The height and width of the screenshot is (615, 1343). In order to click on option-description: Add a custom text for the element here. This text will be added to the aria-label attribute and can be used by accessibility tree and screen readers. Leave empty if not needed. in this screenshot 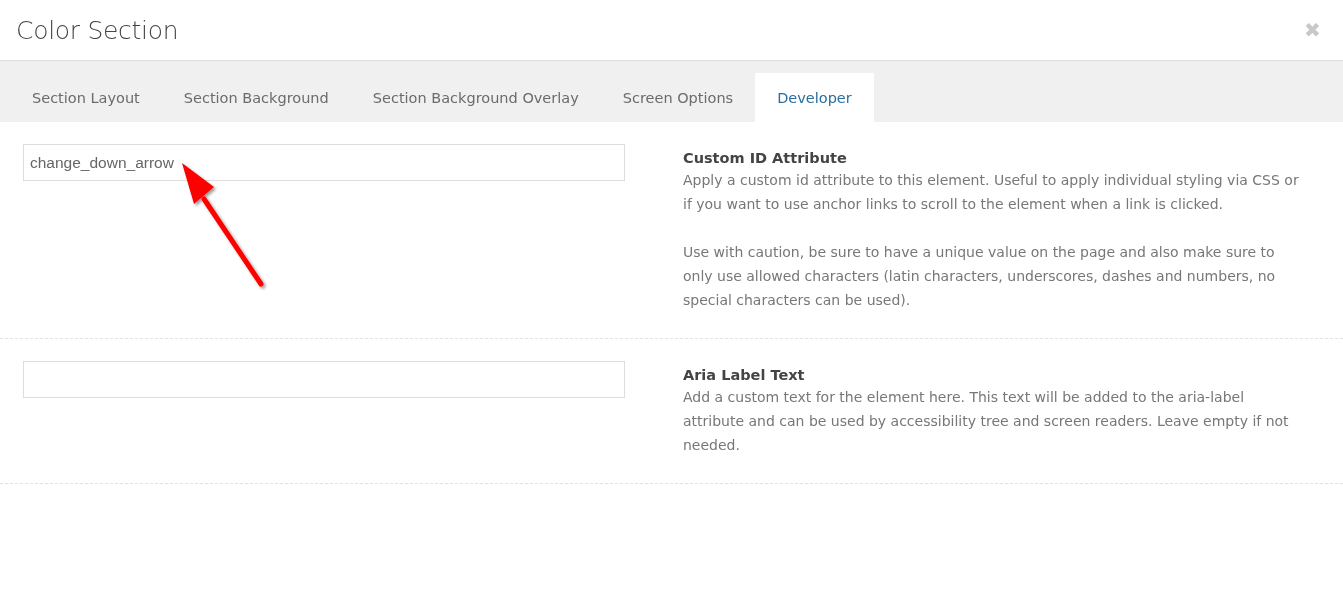, I will do `click(986, 421)`.